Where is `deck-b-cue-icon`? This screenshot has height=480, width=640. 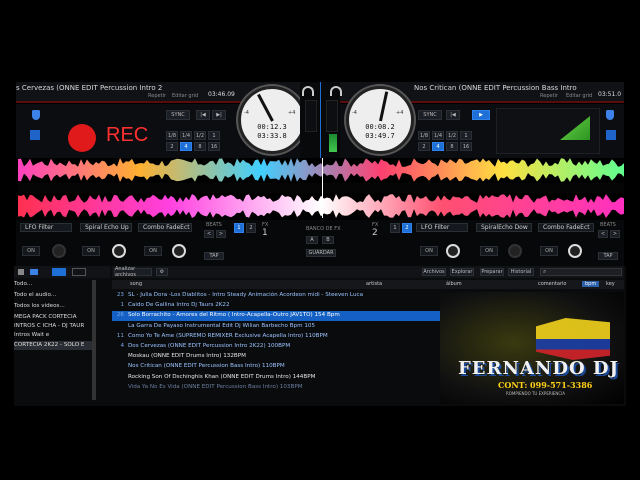
deck-b-cue-icon is located at coordinates (611, 135).